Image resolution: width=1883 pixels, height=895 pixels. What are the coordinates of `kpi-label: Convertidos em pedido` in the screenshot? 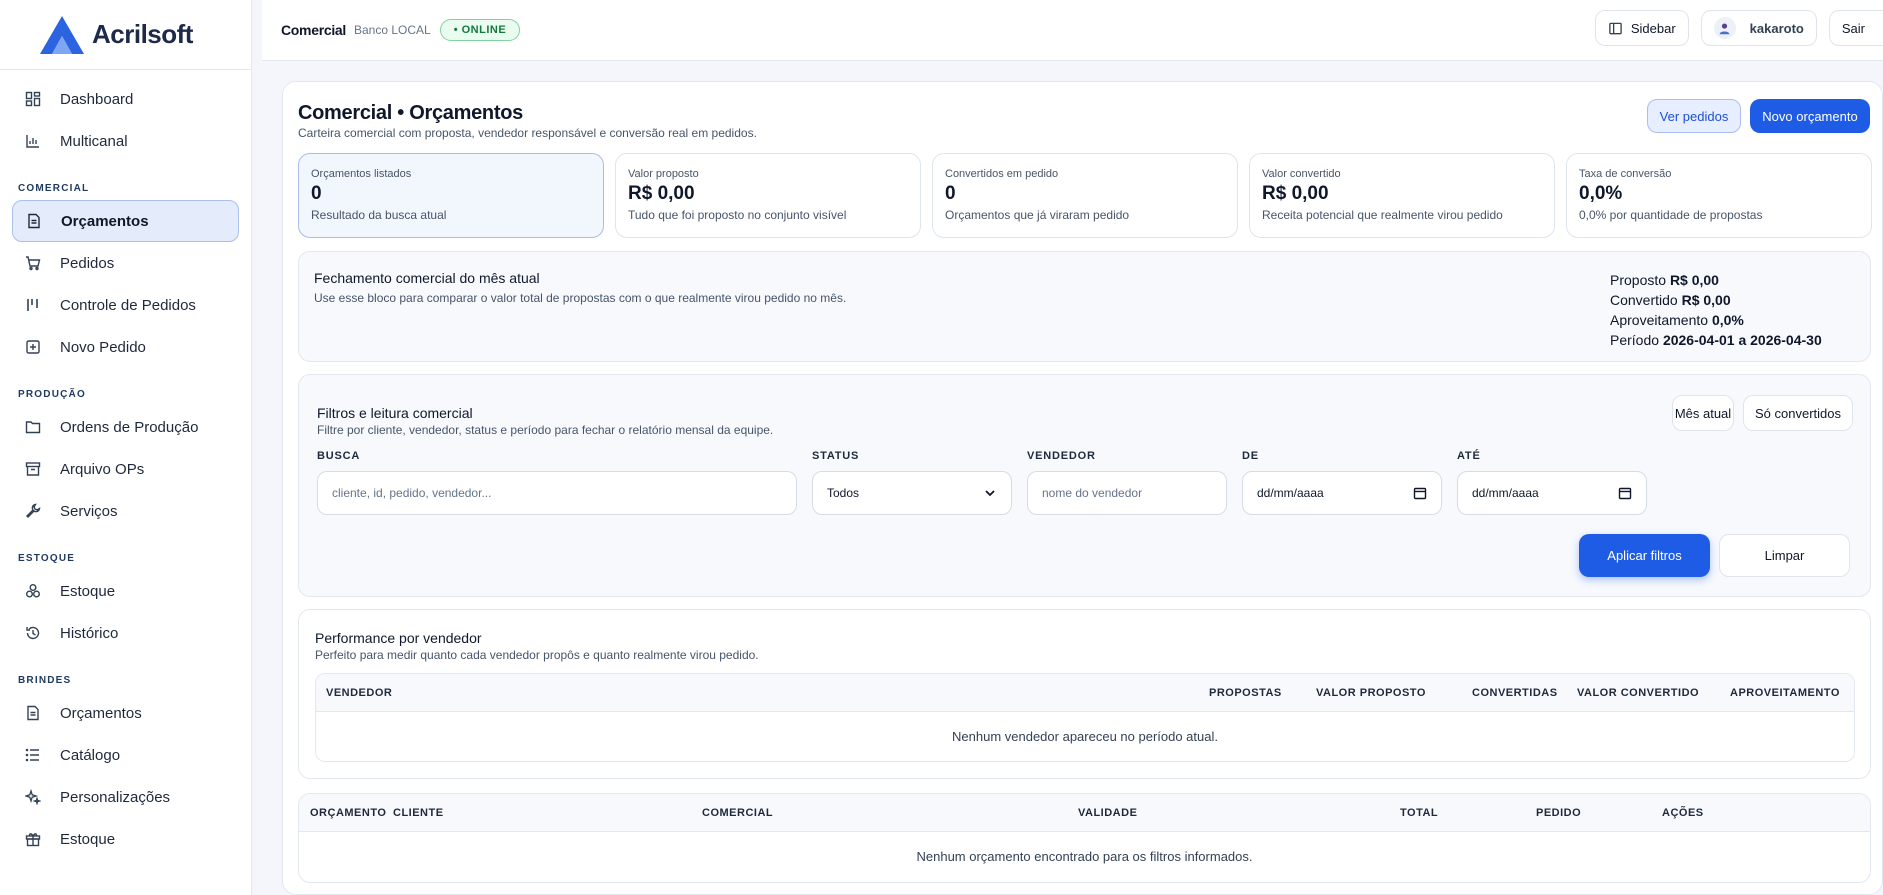 It's located at (1002, 174).